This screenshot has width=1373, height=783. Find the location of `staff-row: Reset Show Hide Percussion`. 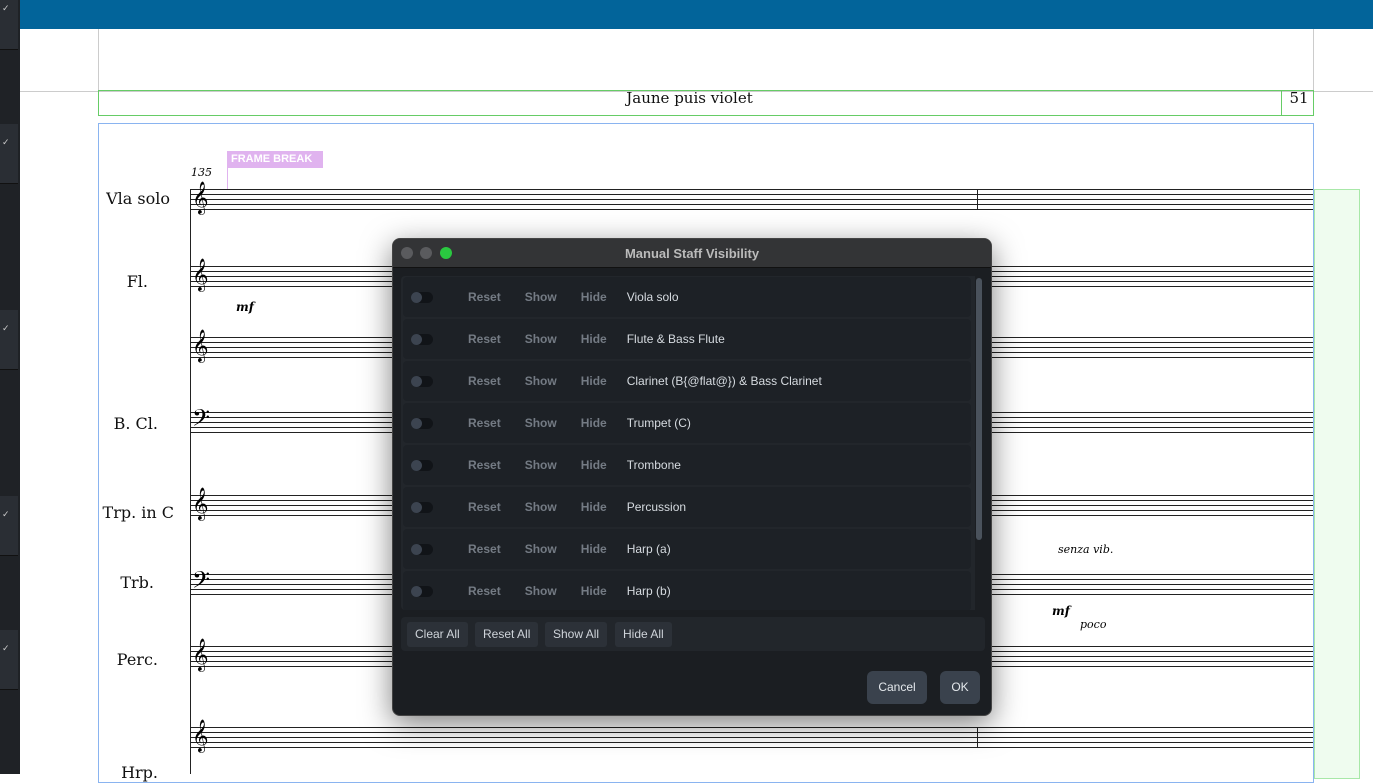

staff-row: Reset Show Hide Percussion is located at coordinates (687, 507).